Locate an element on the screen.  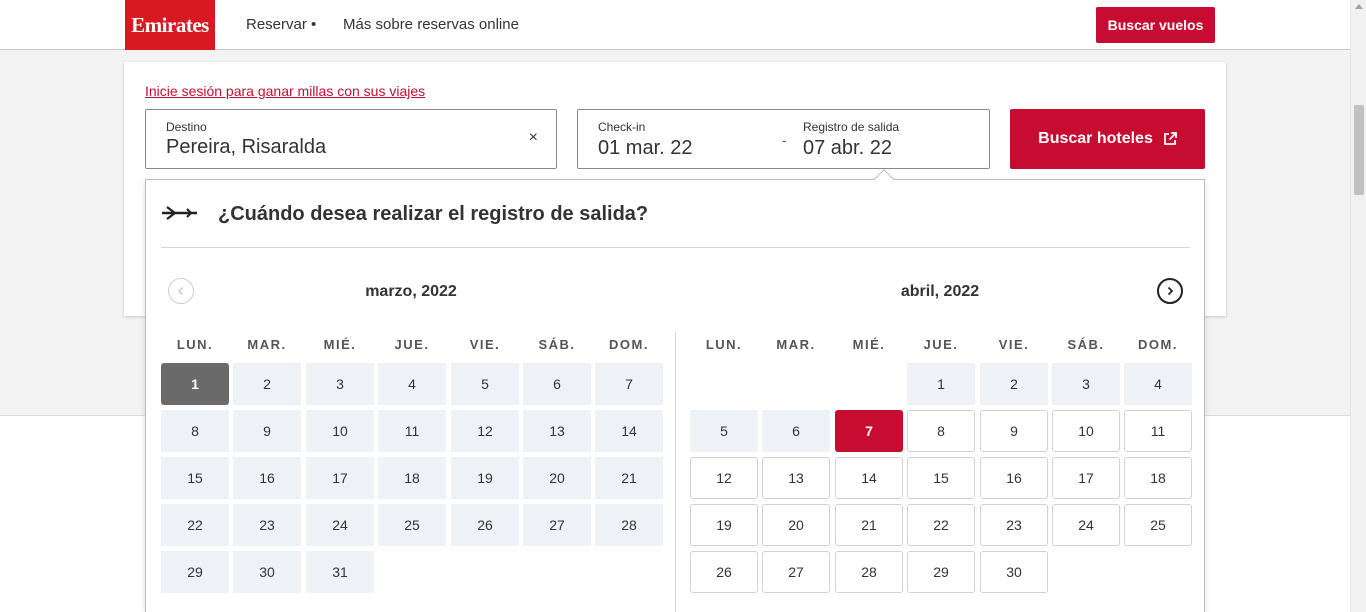
month-divider is located at coordinates (675, 472).